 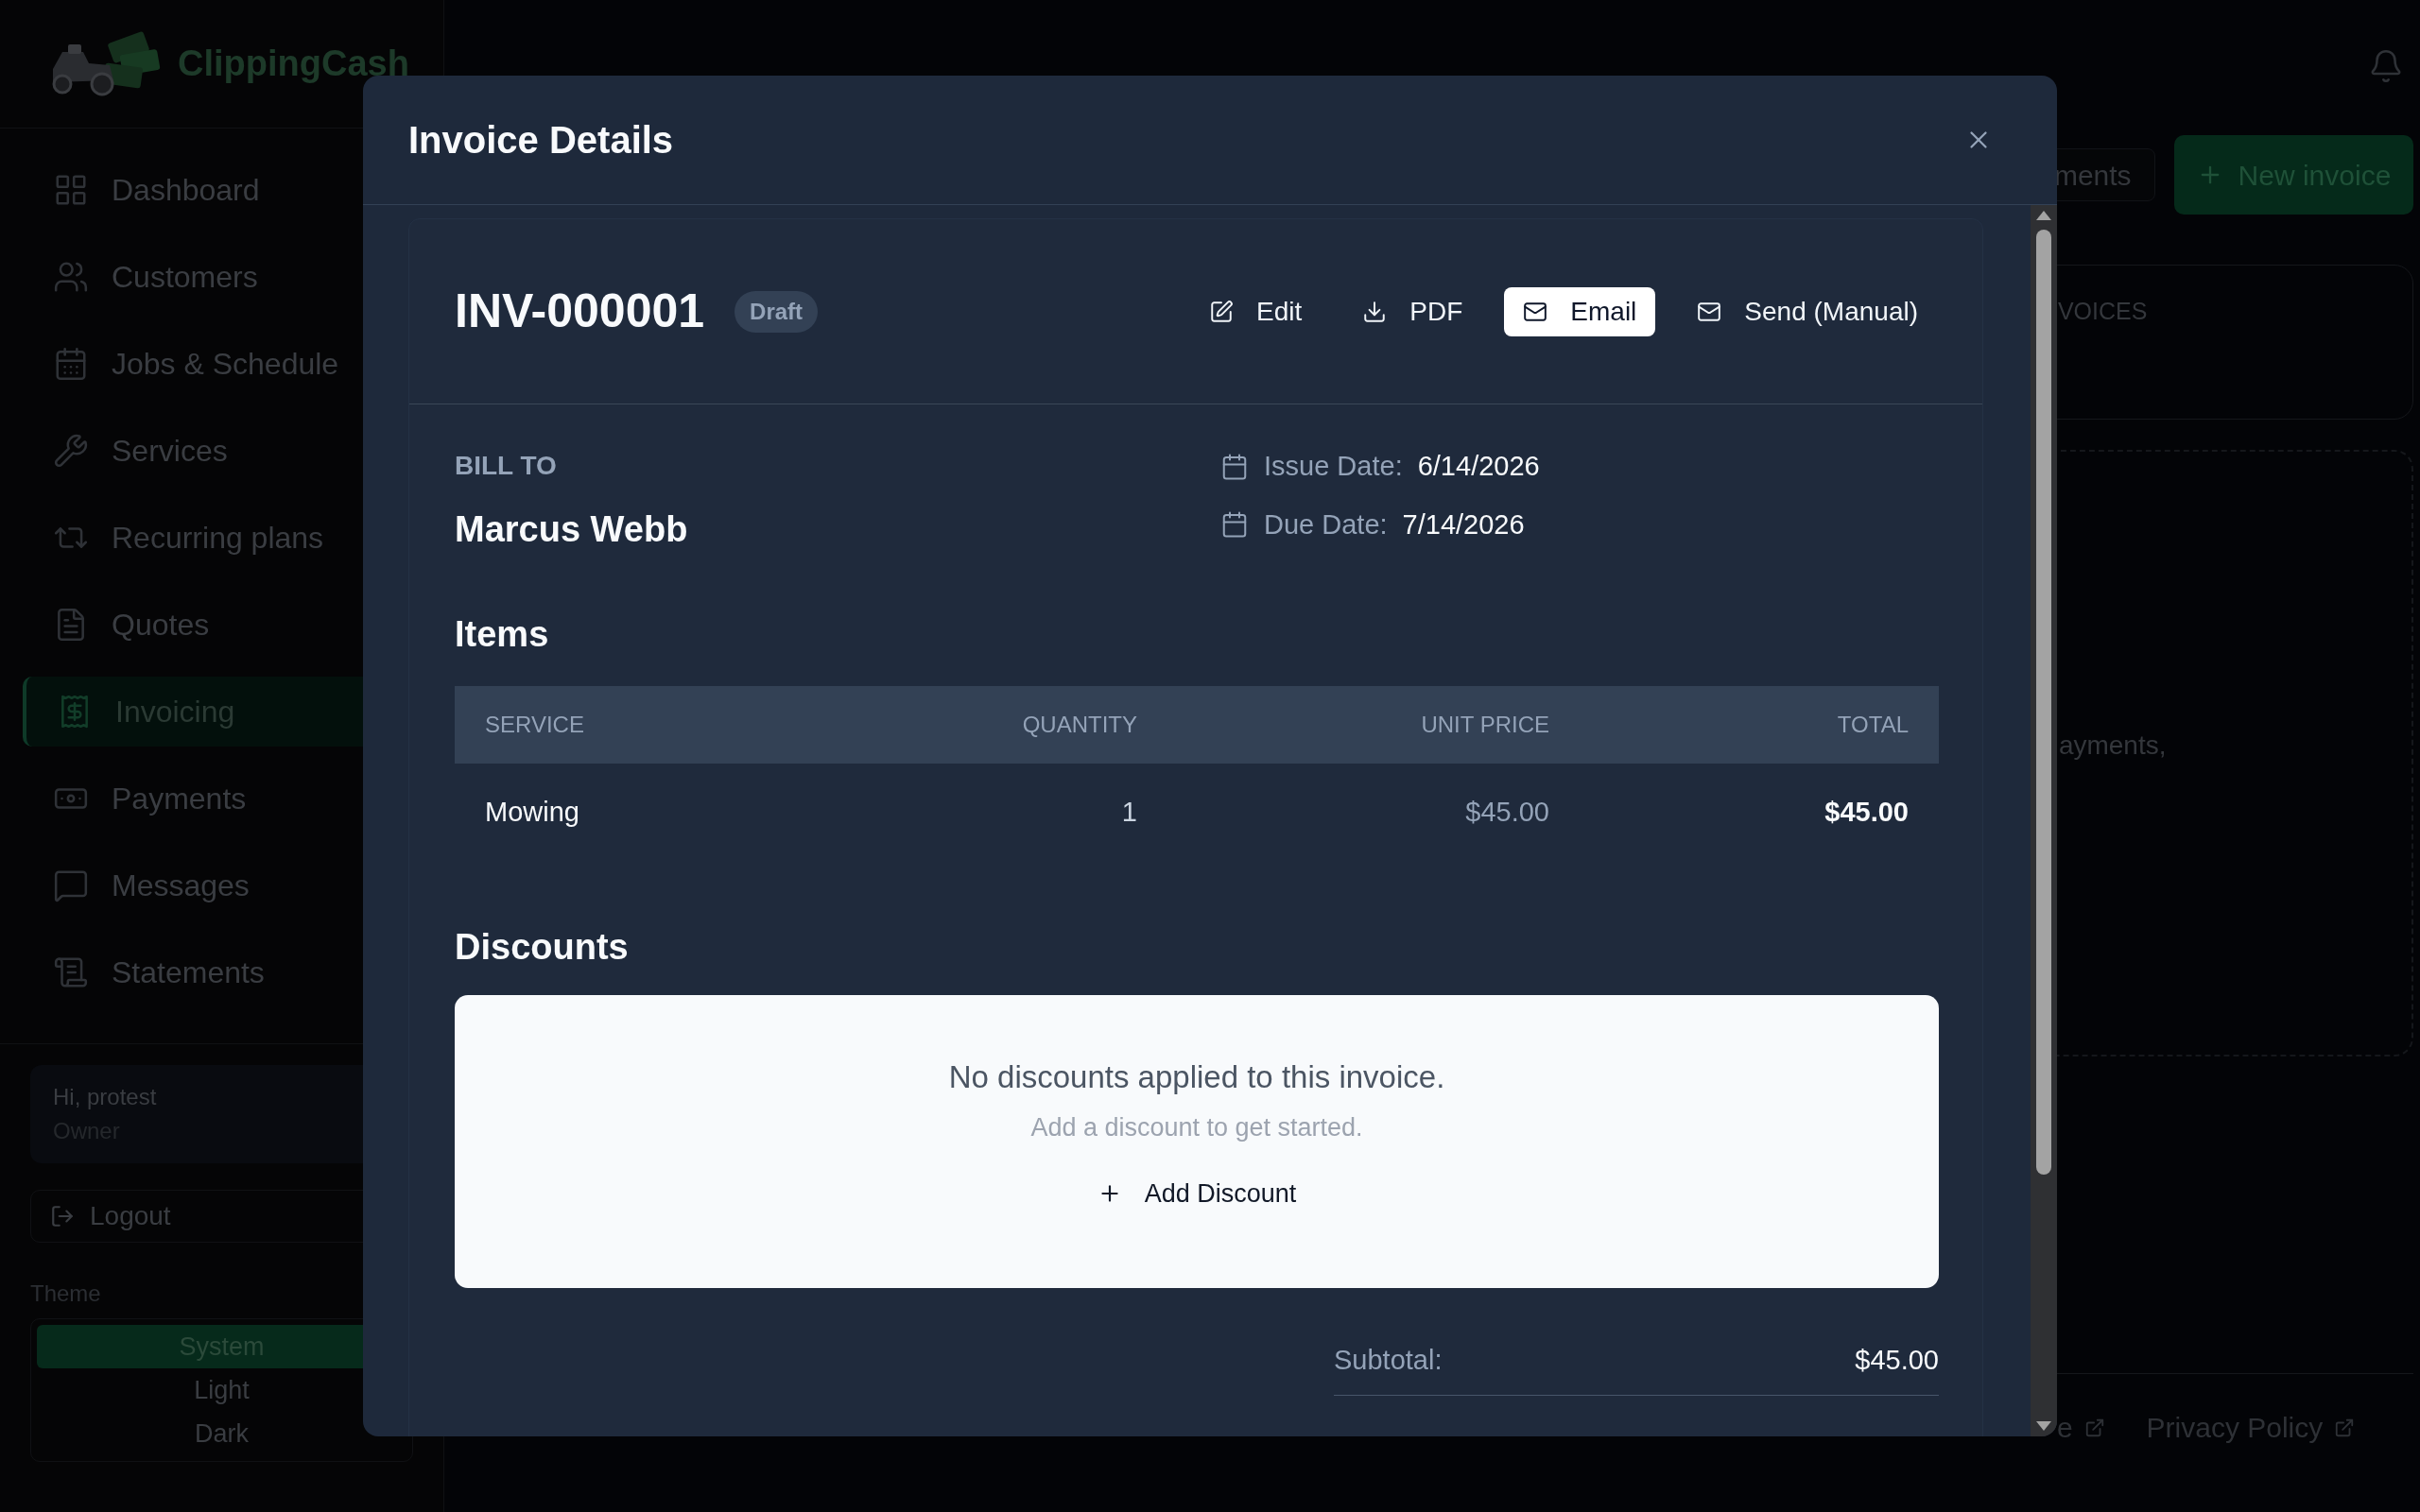 What do you see at coordinates (221, 1433) in the screenshot?
I see `theme-option: Dark` at bounding box center [221, 1433].